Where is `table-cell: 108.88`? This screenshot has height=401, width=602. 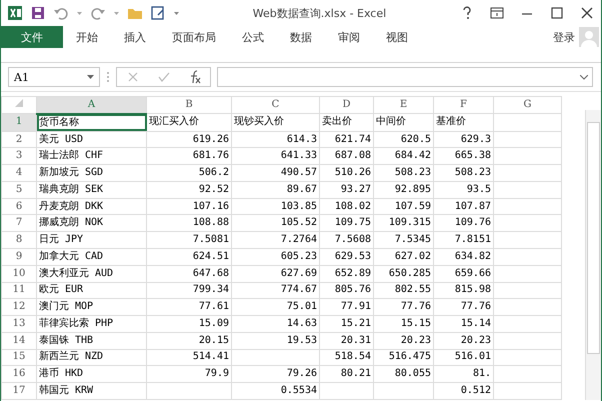
table-cell: 108.88 is located at coordinates (189, 223).